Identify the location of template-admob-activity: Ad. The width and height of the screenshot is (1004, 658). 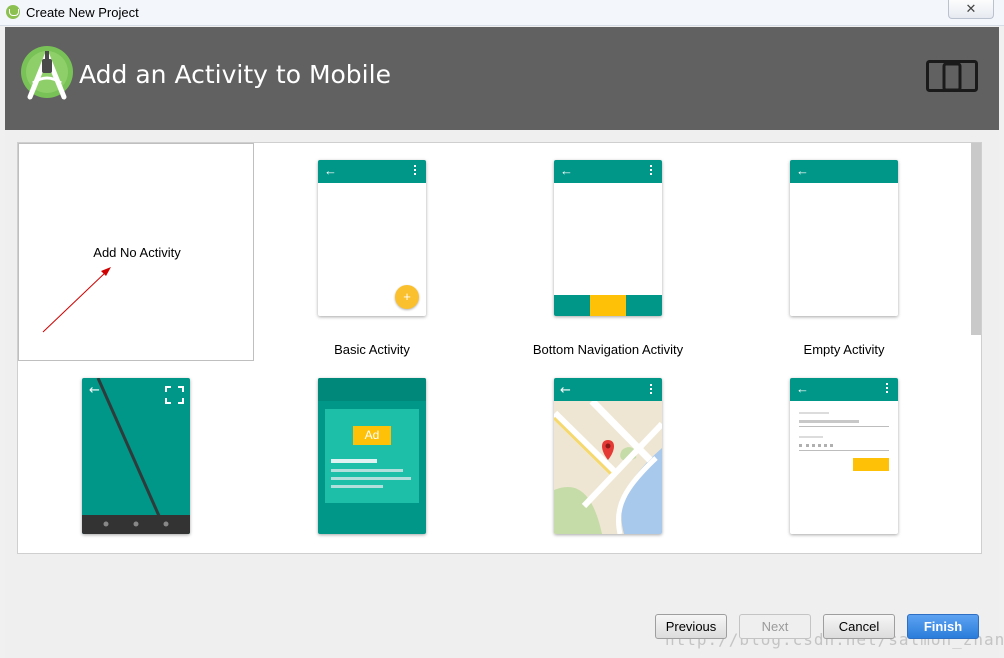
(372, 457).